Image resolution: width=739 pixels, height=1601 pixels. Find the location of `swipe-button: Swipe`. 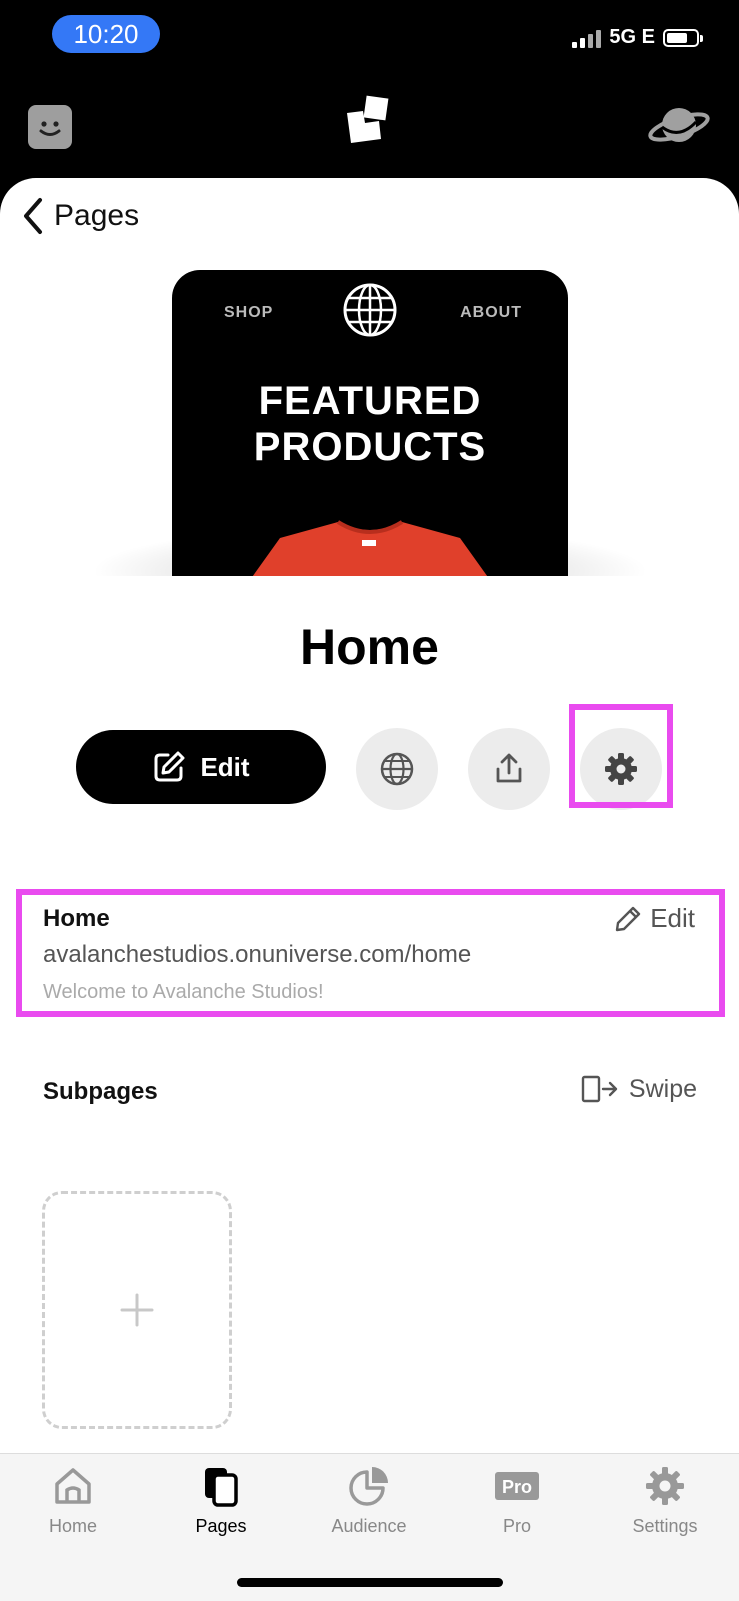

swipe-button: Swipe is located at coordinates (639, 1089).